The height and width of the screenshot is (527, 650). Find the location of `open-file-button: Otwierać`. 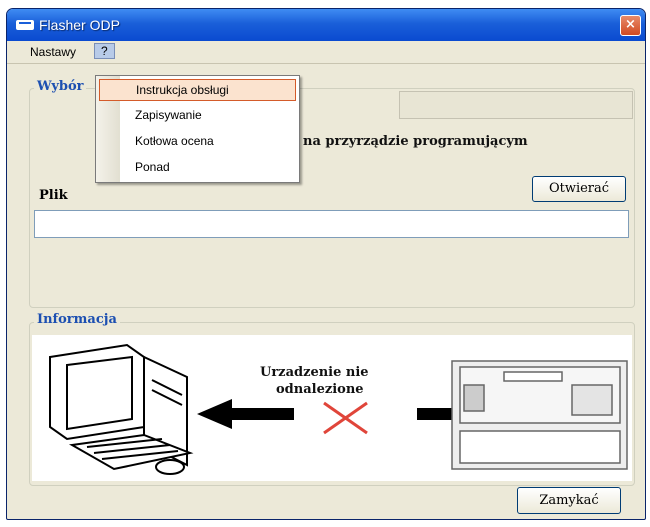

open-file-button: Otwierać is located at coordinates (579, 189).